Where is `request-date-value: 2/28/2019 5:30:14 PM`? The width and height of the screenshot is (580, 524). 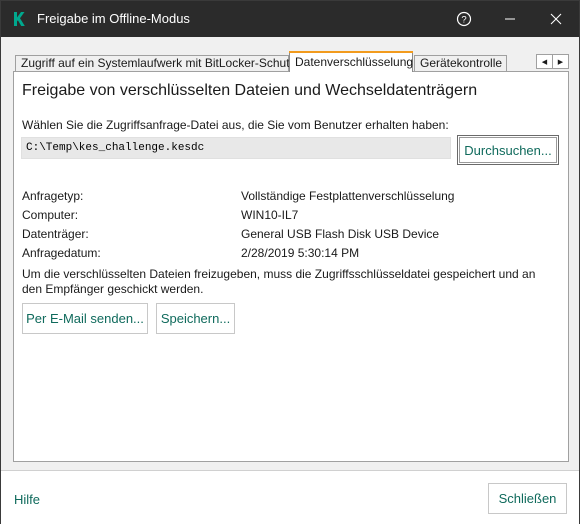 request-date-value: 2/28/2019 5:30:14 PM is located at coordinates (300, 253).